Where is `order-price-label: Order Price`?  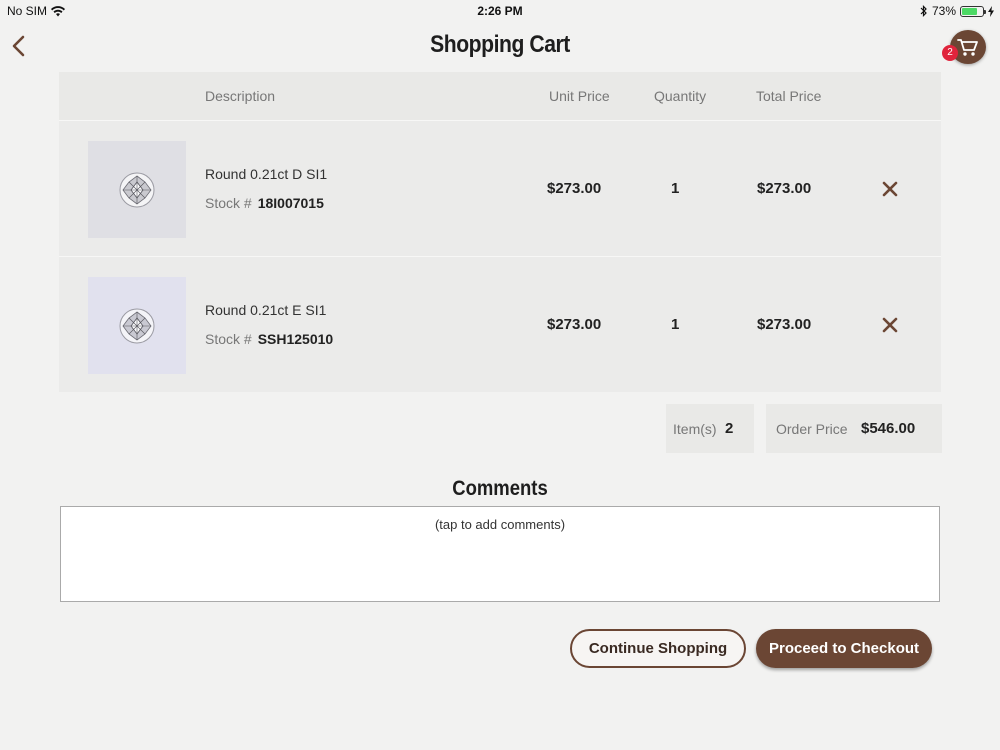
order-price-label: Order Price is located at coordinates (812, 429).